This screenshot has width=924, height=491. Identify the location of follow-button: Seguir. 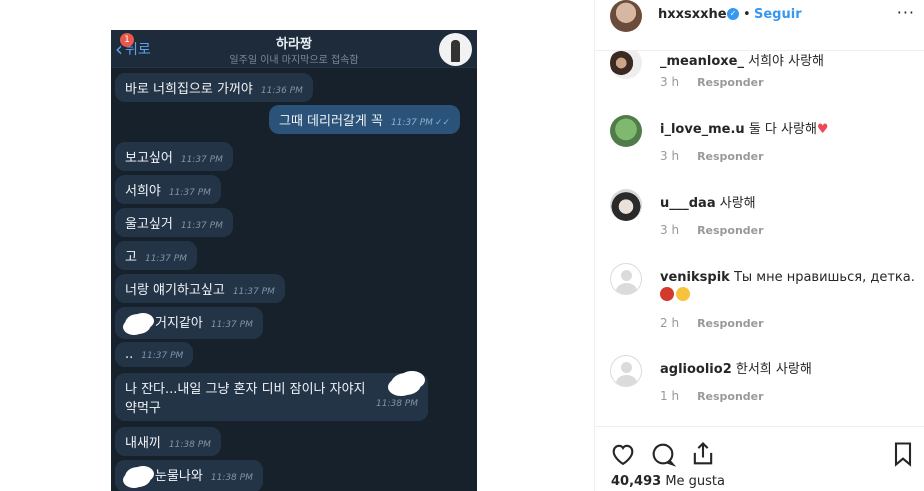
(778, 14).